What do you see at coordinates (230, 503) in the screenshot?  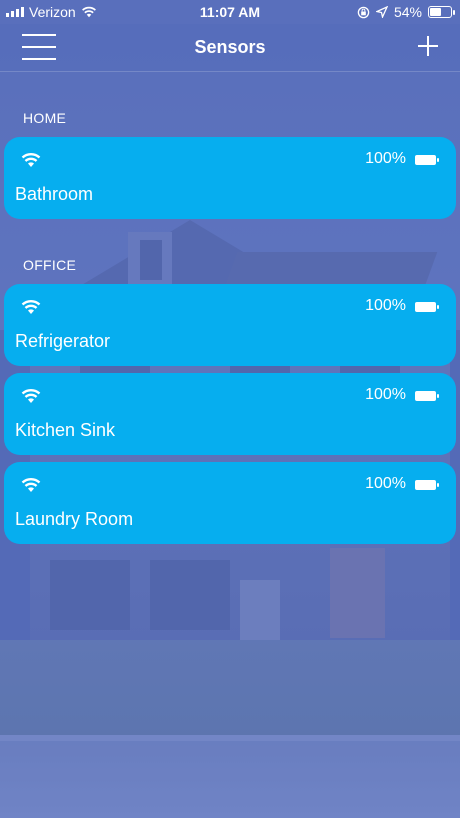 I see `sensor-card-laundry-room: 100% Laundry Room` at bounding box center [230, 503].